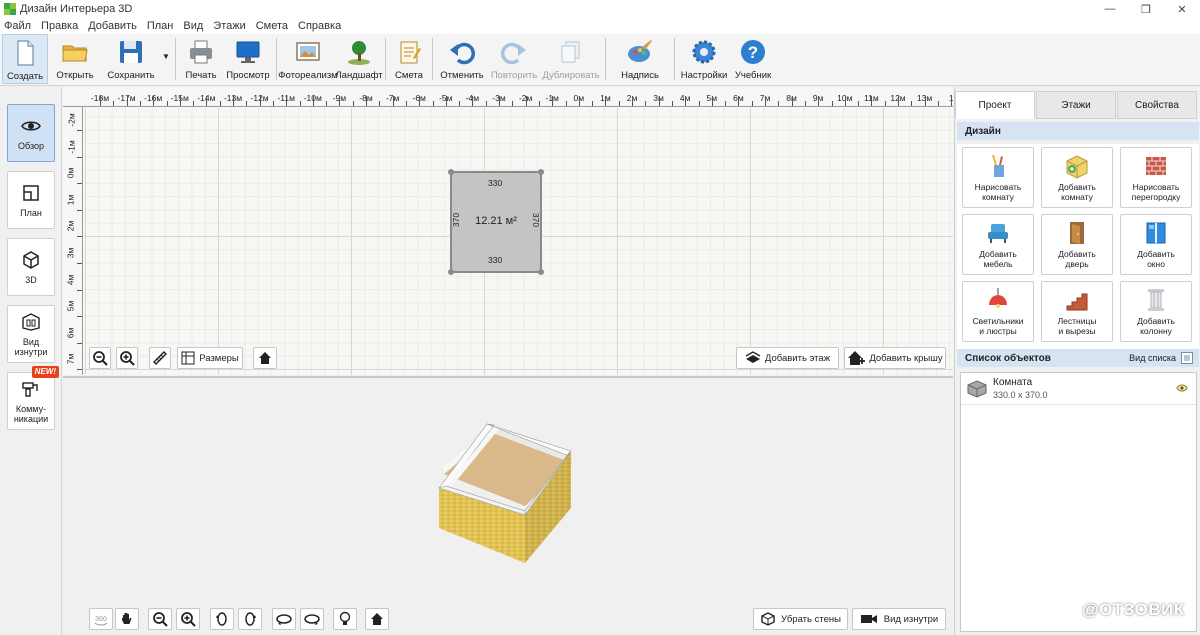 This screenshot has width=1200, height=635. Describe the element at coordinates (284, 619) in the screenshot. I see `tilt-up-button` at that location.